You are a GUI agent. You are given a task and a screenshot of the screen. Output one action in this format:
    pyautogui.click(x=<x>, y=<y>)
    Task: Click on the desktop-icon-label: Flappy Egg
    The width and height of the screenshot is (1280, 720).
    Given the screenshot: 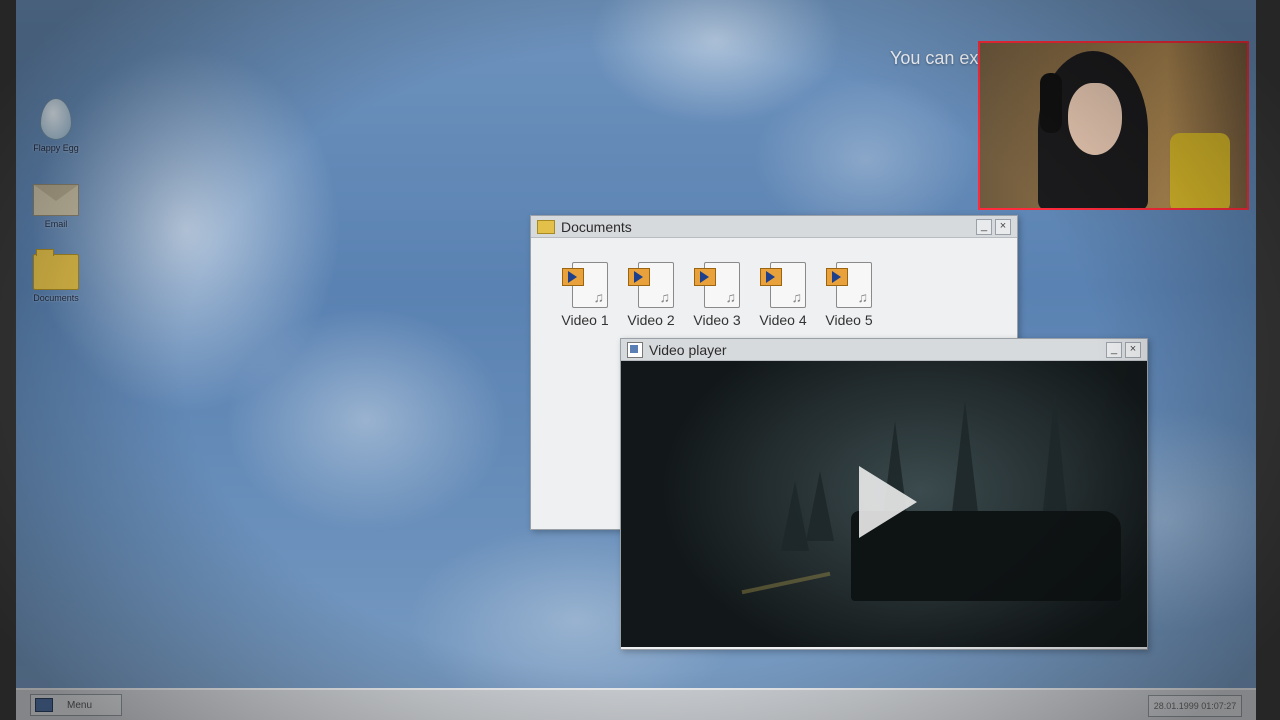 What is the action you would take?
    pyautogui.click(x=56, y=148)
    